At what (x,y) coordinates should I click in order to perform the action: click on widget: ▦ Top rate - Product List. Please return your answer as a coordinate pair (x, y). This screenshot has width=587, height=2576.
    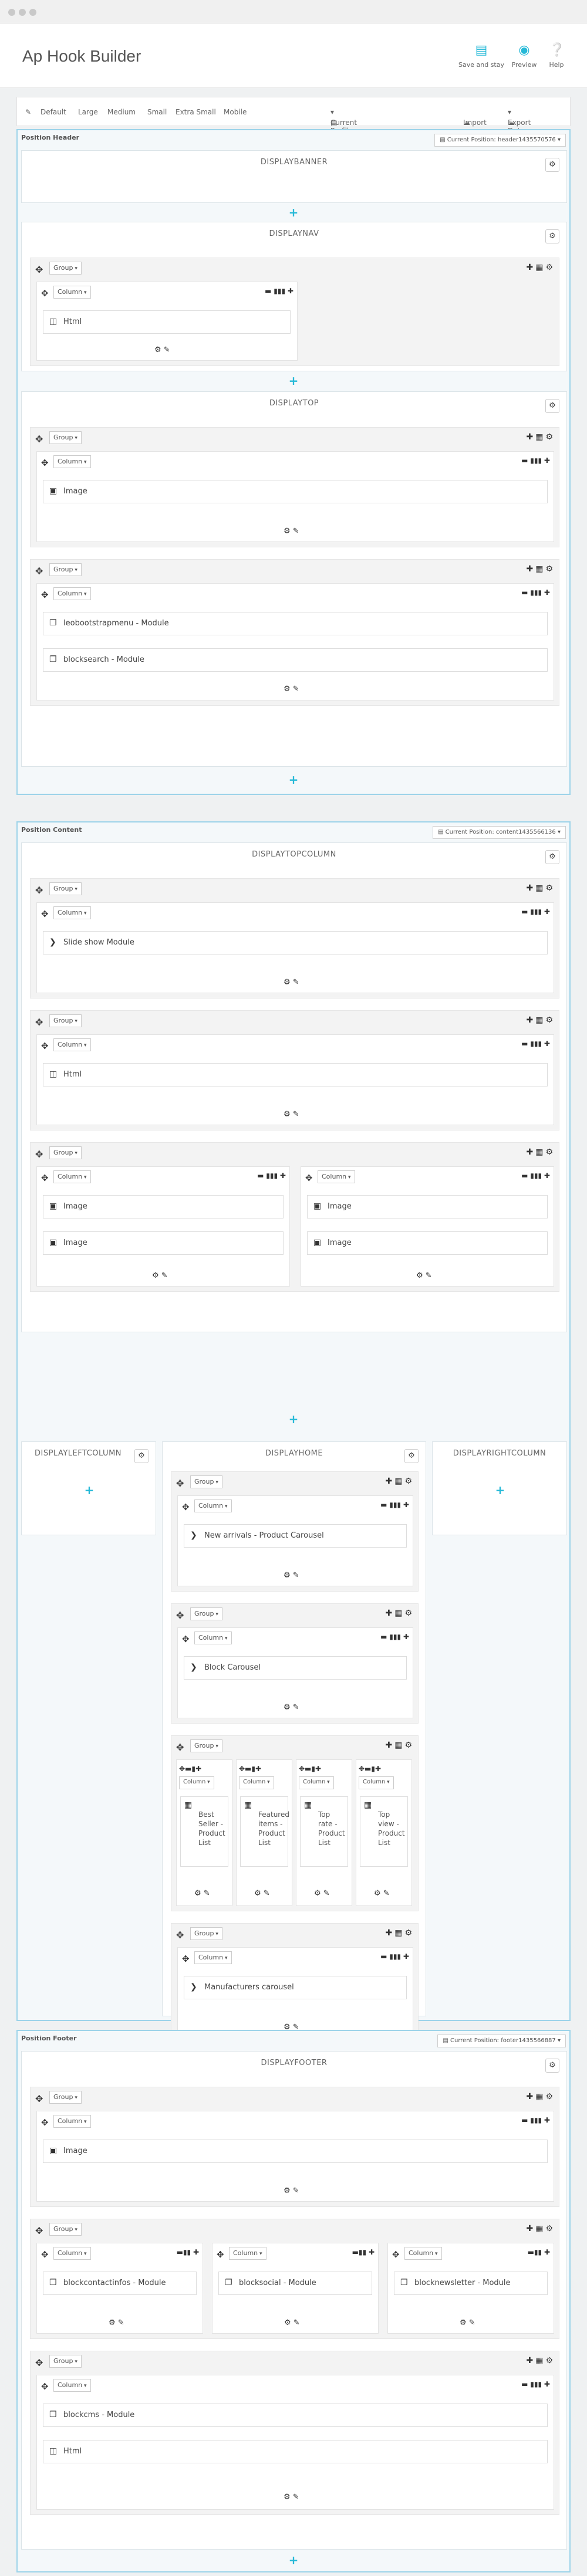
    Looking at the image, I should click on (324, 1831).